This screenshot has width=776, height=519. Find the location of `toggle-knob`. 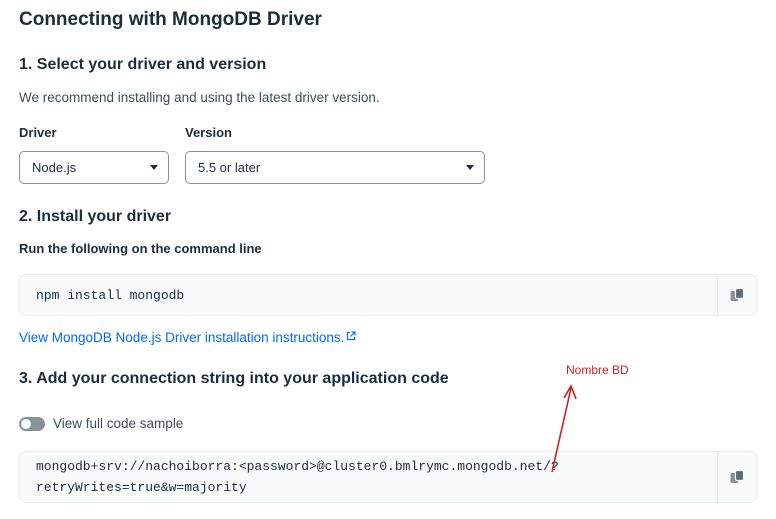

toggle-knob is located at coordinates (26, 423).